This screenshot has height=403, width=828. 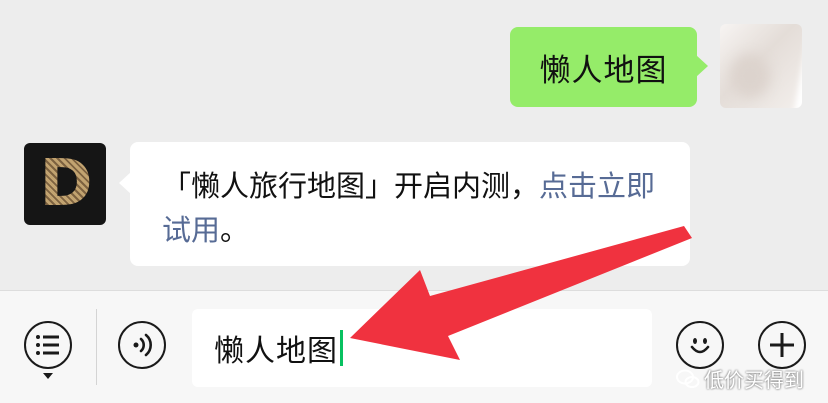 I want to click on bot-logo-letter: D, so click(x=65, y=184).